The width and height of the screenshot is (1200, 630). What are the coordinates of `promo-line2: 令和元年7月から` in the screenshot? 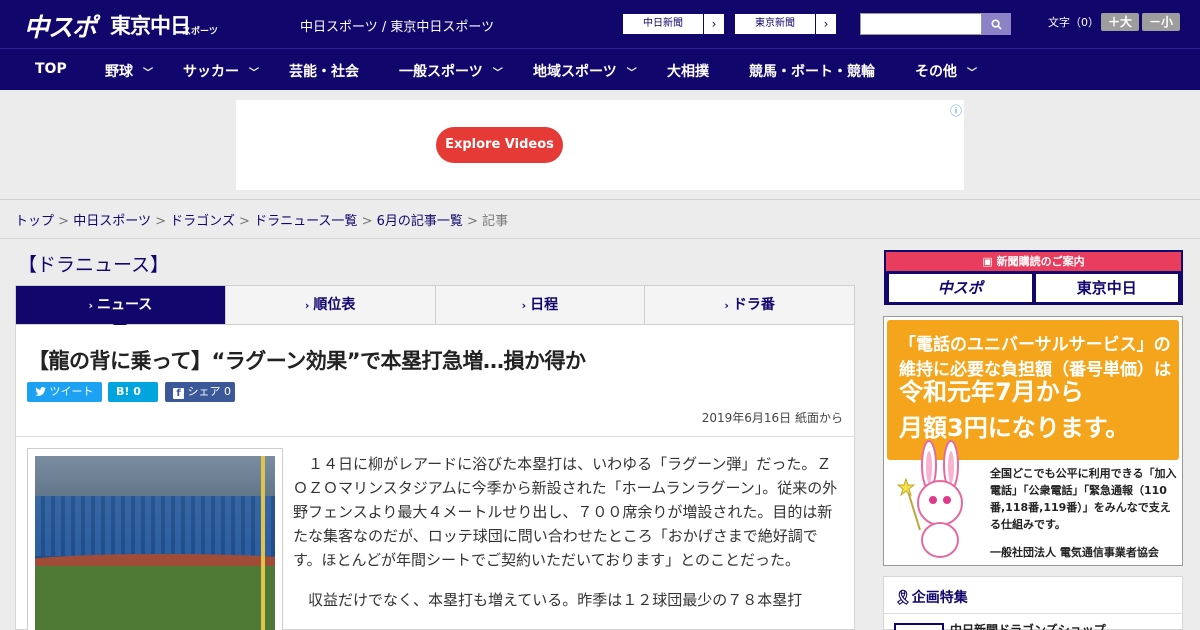 It's located at (991, 392).